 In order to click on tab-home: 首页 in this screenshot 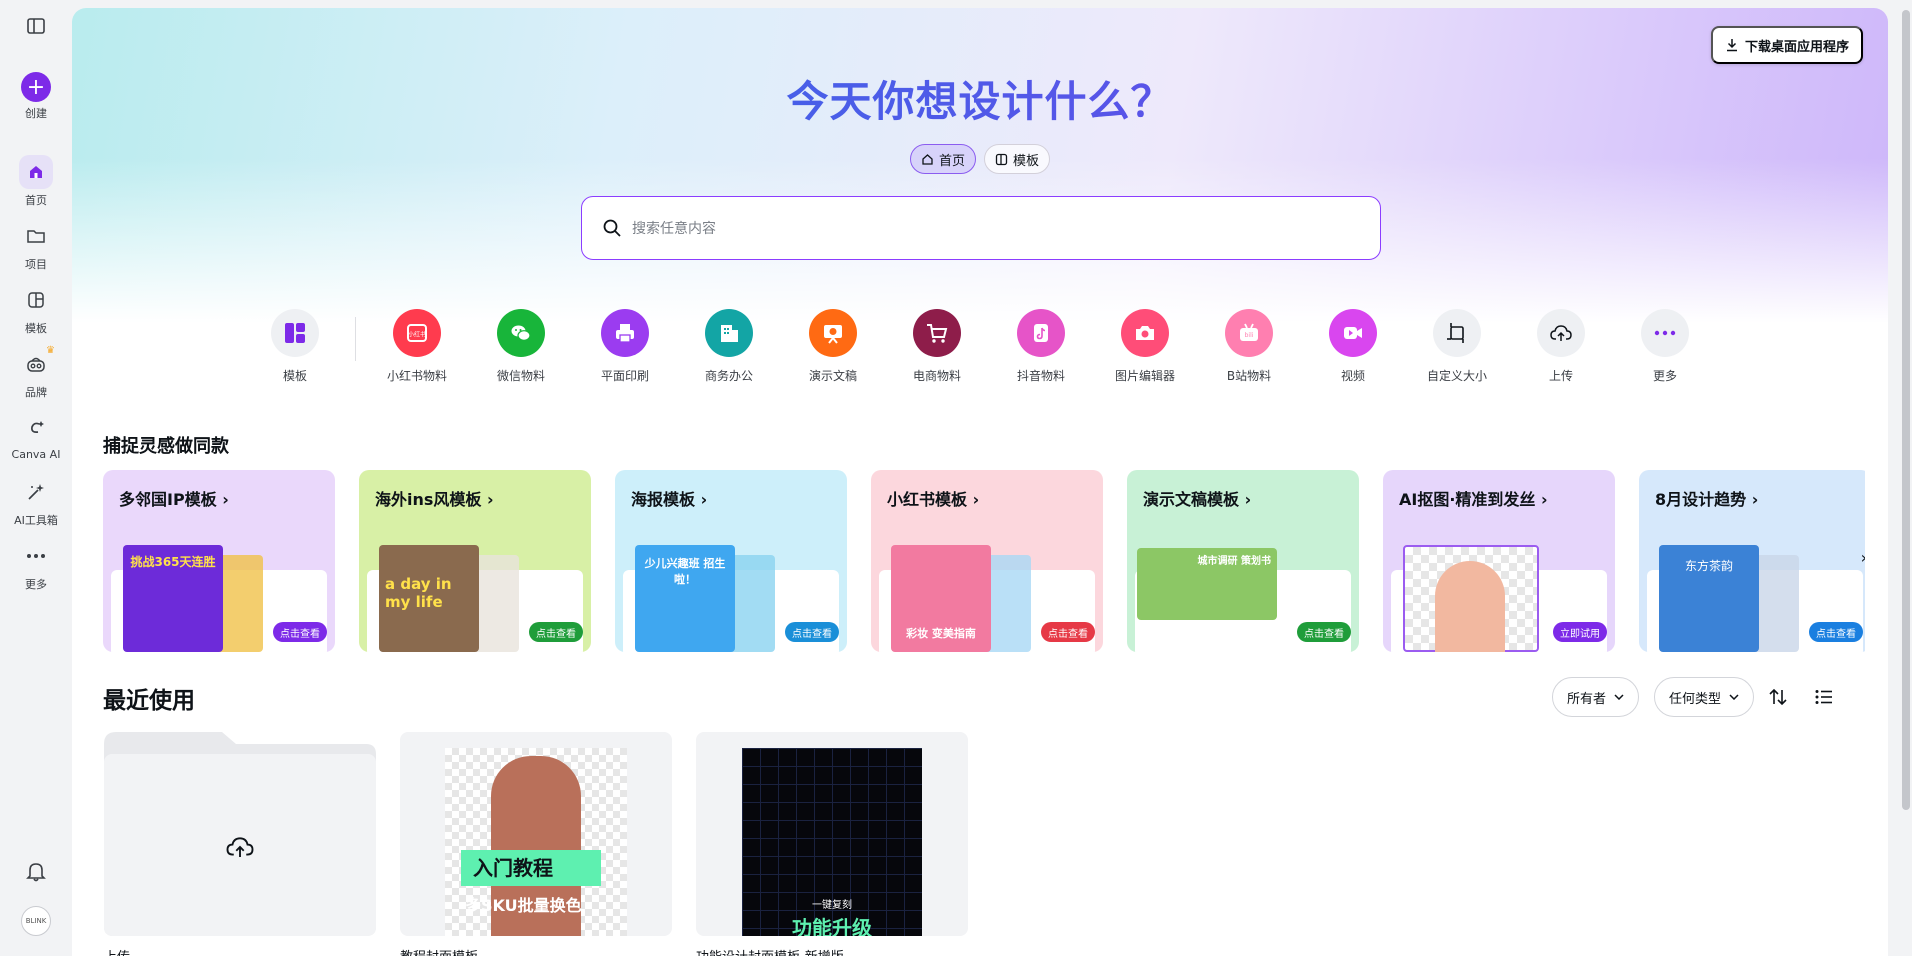, I will do `click(942, 159)`.